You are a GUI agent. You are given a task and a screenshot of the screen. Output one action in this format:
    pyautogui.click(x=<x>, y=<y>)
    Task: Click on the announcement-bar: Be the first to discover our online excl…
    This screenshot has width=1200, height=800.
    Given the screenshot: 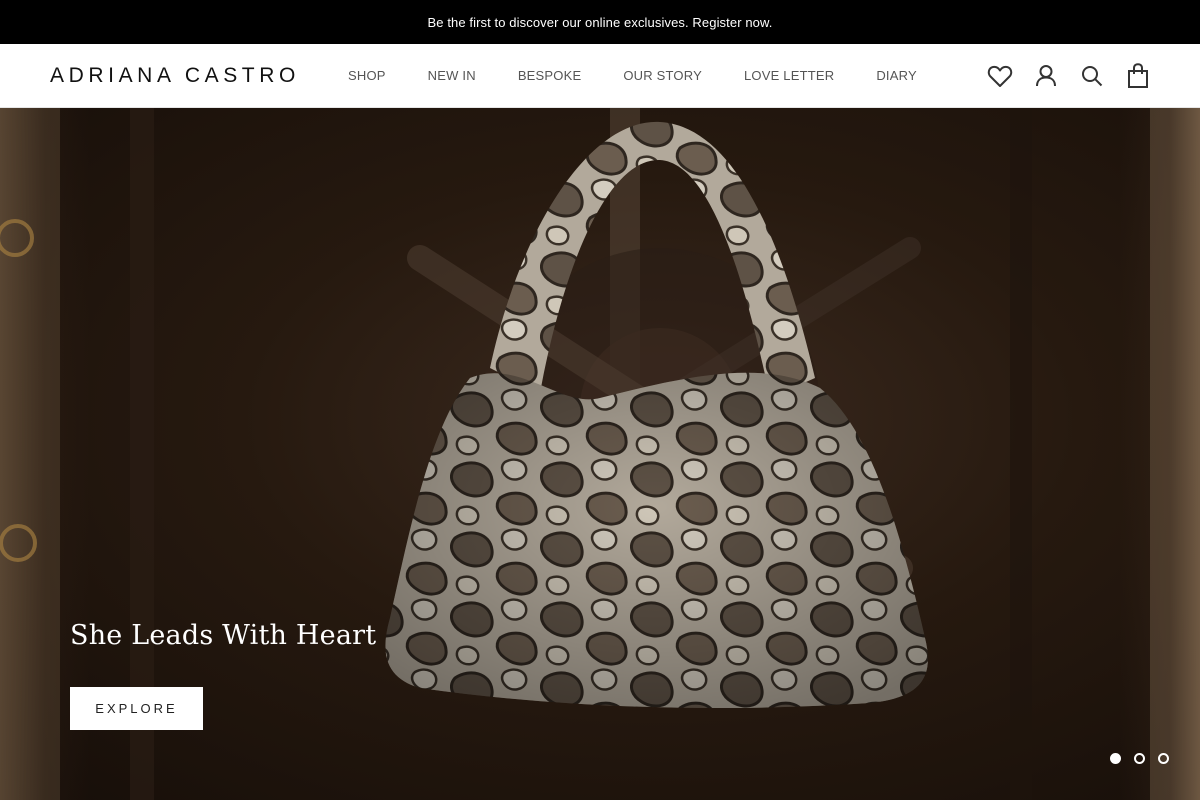 What is the action you would take?
    pyautogui.click(x=600, y=22)
    